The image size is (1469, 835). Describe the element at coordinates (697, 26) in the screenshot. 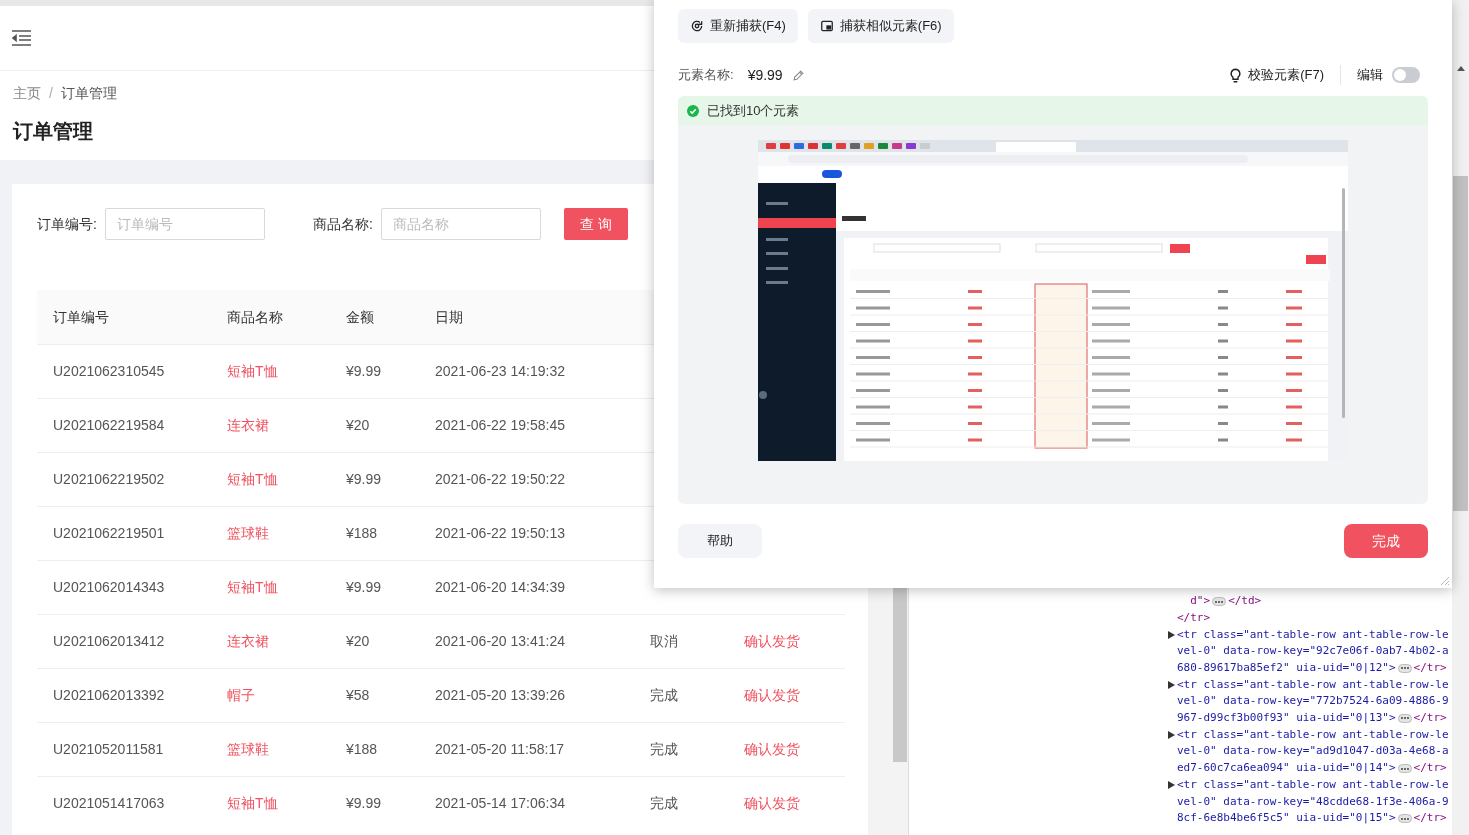

I see `target-refresh-icon` at that location.